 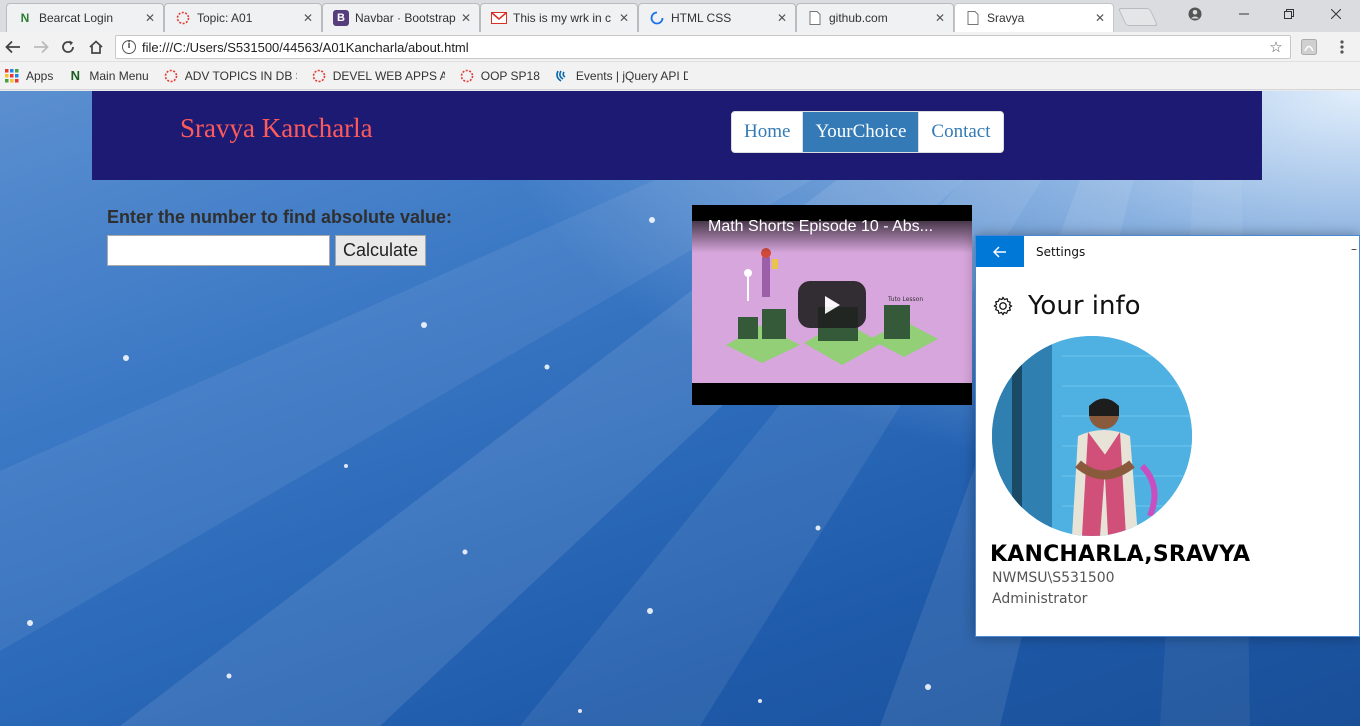 I want to click on tab-title: Topic: A01, so click(x=225, y=18).